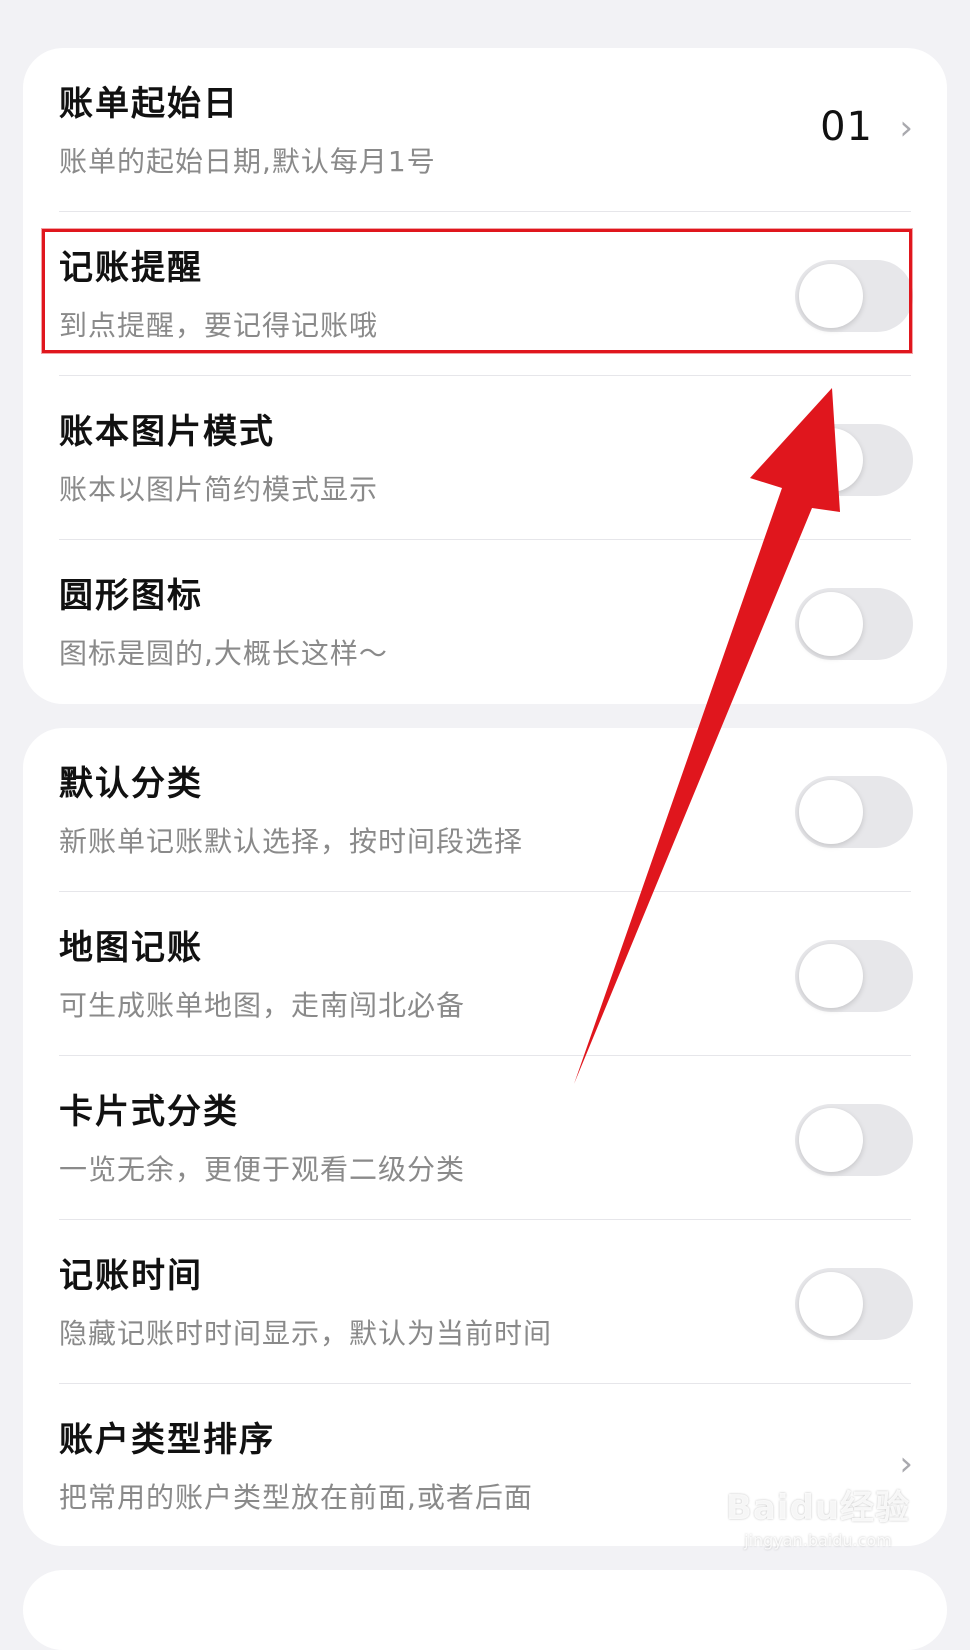  What do you see at coordinates (131, 268) in the screenshot?
I see `setting-title: 记账提醒` at bounding box center [131, 268].